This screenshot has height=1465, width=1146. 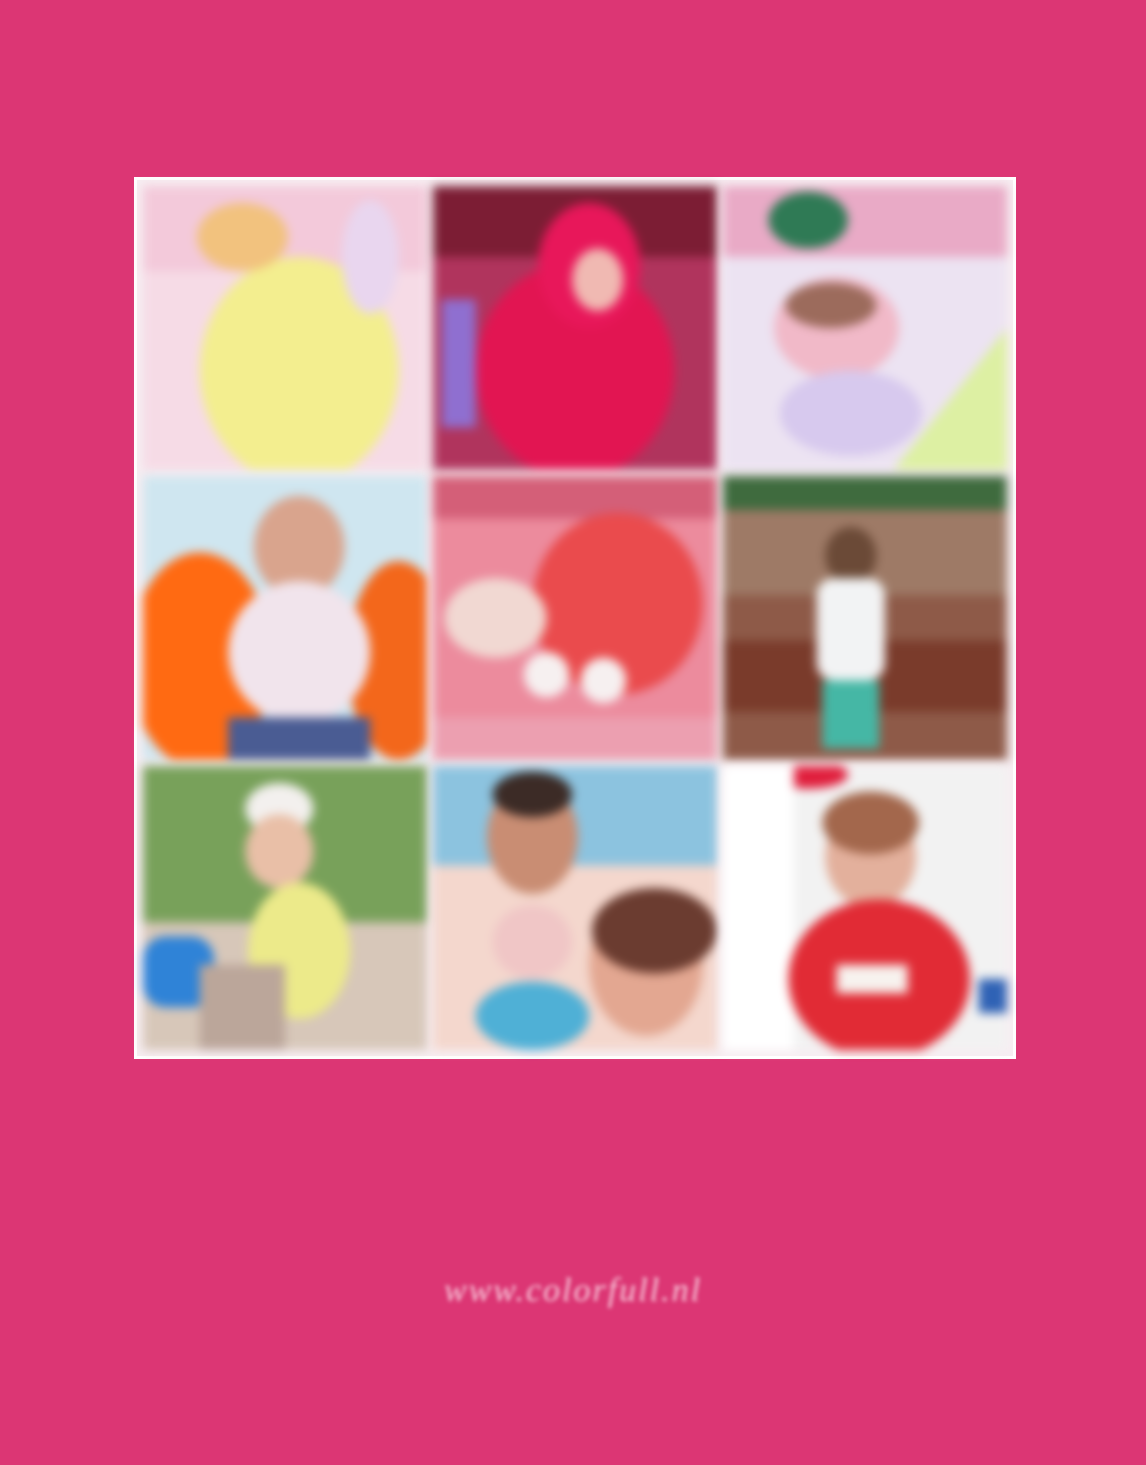 What do you see at coordinates (573, 1291) in the screenshot?
I see `footer-website-url: www.colorfull.nl` at bounding box center [573, 1291].